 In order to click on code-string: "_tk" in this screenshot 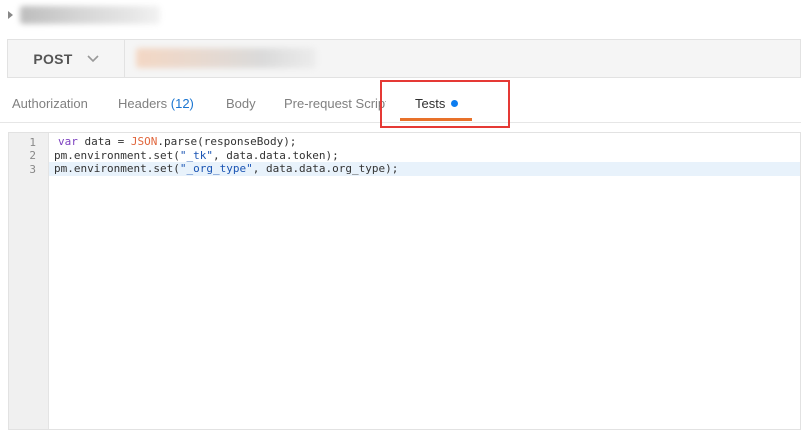, I will do `click(196, 155)`.